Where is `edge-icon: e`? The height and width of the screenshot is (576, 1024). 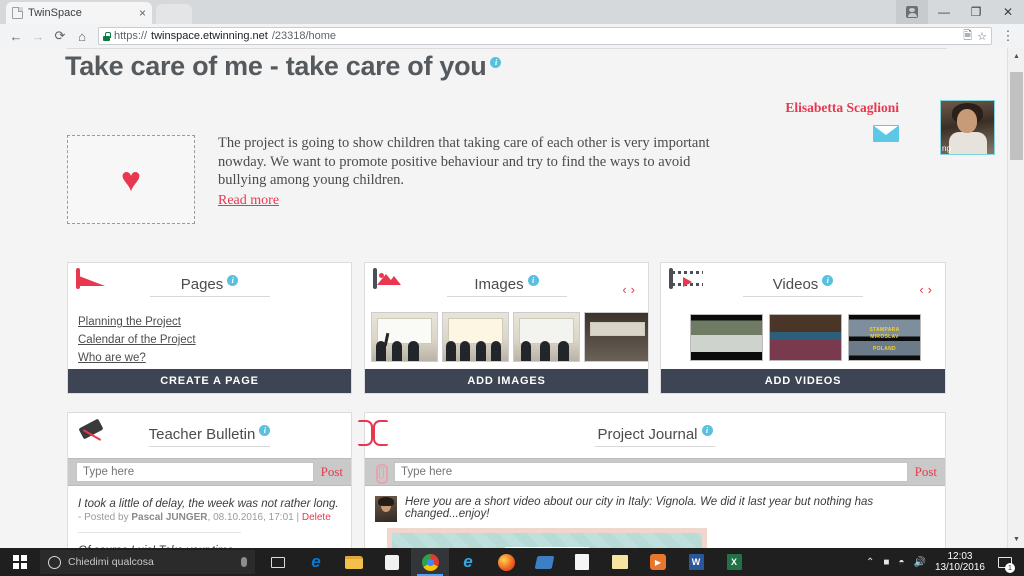
edge-icon: e is located at coordinates (316, 562).